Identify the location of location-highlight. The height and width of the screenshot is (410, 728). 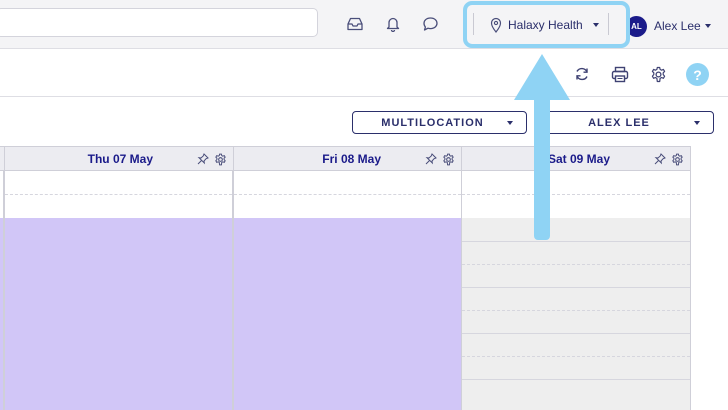
(546, 24).